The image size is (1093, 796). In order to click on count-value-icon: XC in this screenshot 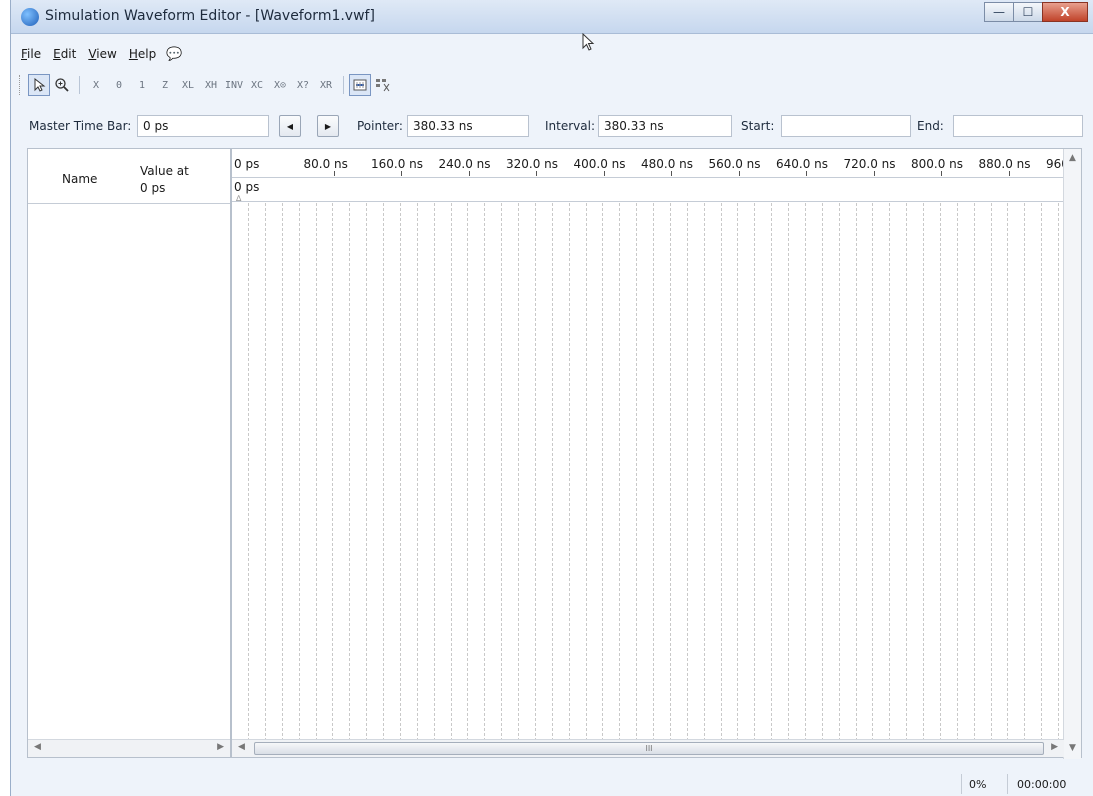, I will do `click(257, 85)`.